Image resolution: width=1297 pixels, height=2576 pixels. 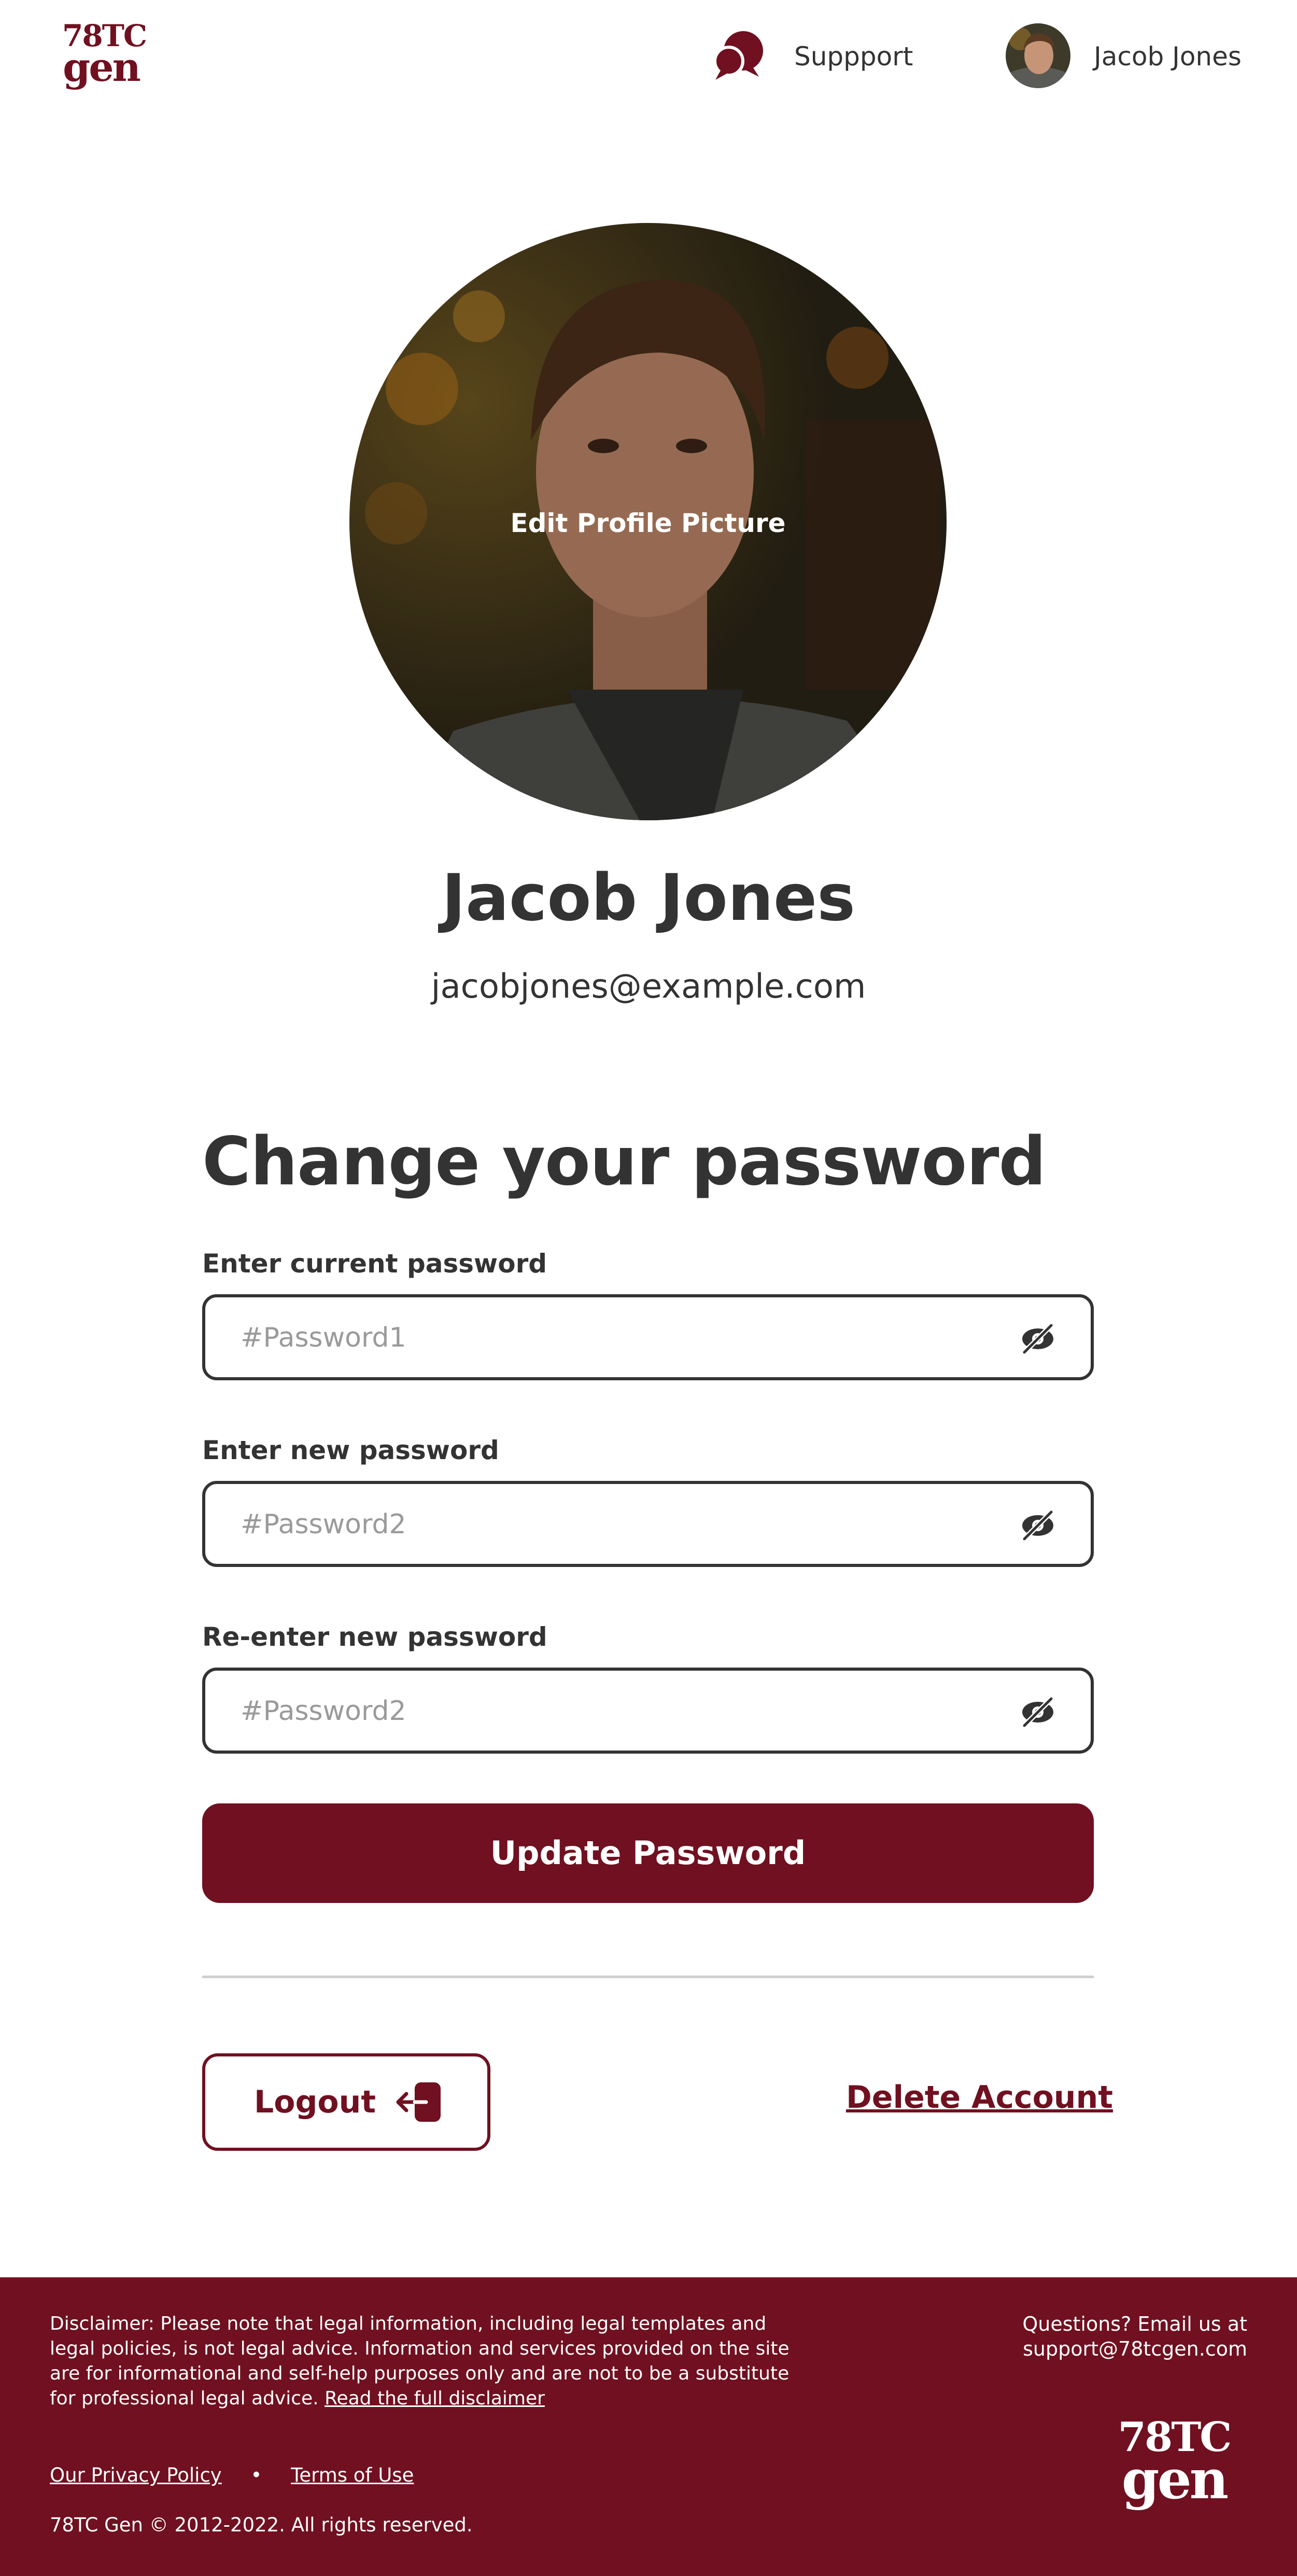 I want to click on change-password-title: Change your password, so click(x=624, y=1161).